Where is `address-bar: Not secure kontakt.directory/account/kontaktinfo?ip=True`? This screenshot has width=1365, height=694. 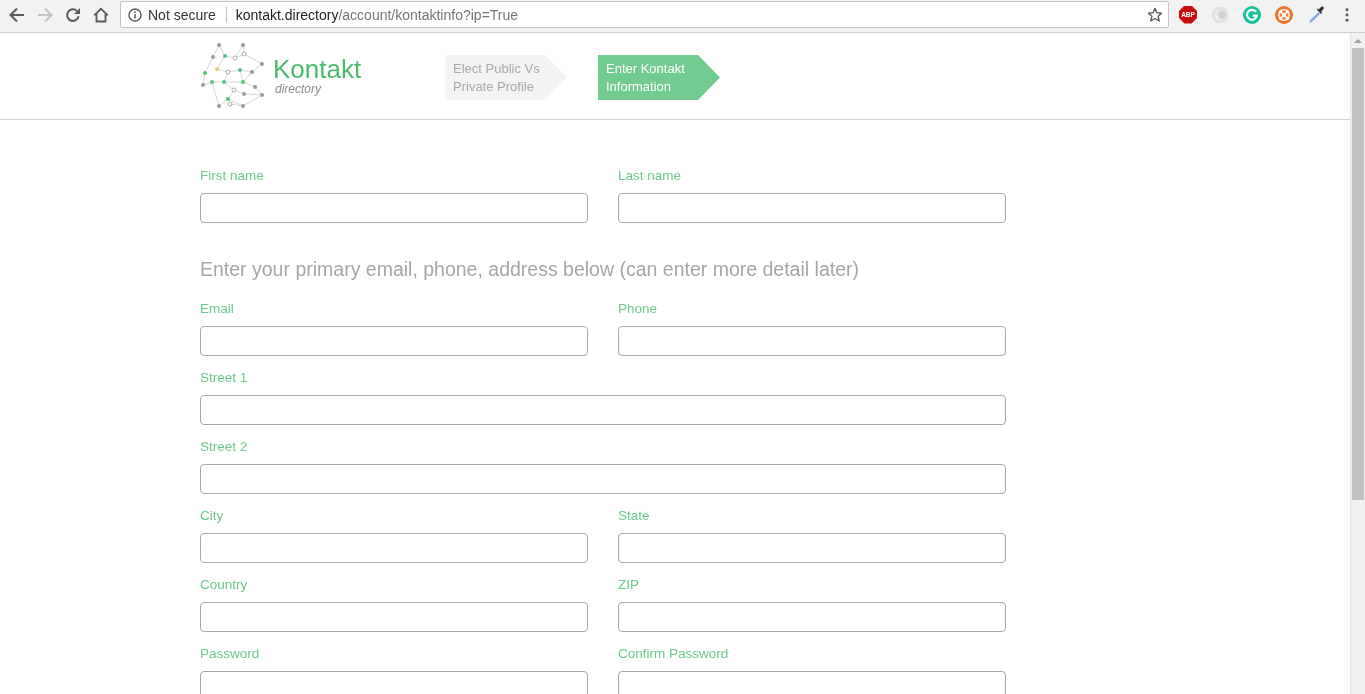 address-bar: Not secure kontakt.directory/account/kontaktinfo?ip=True is located at coordinates (644, 14).